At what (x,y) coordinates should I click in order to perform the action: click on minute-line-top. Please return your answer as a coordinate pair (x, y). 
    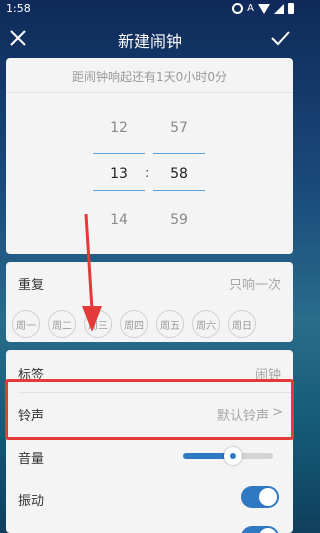
    Looking at the image, I should click on (179, 153).